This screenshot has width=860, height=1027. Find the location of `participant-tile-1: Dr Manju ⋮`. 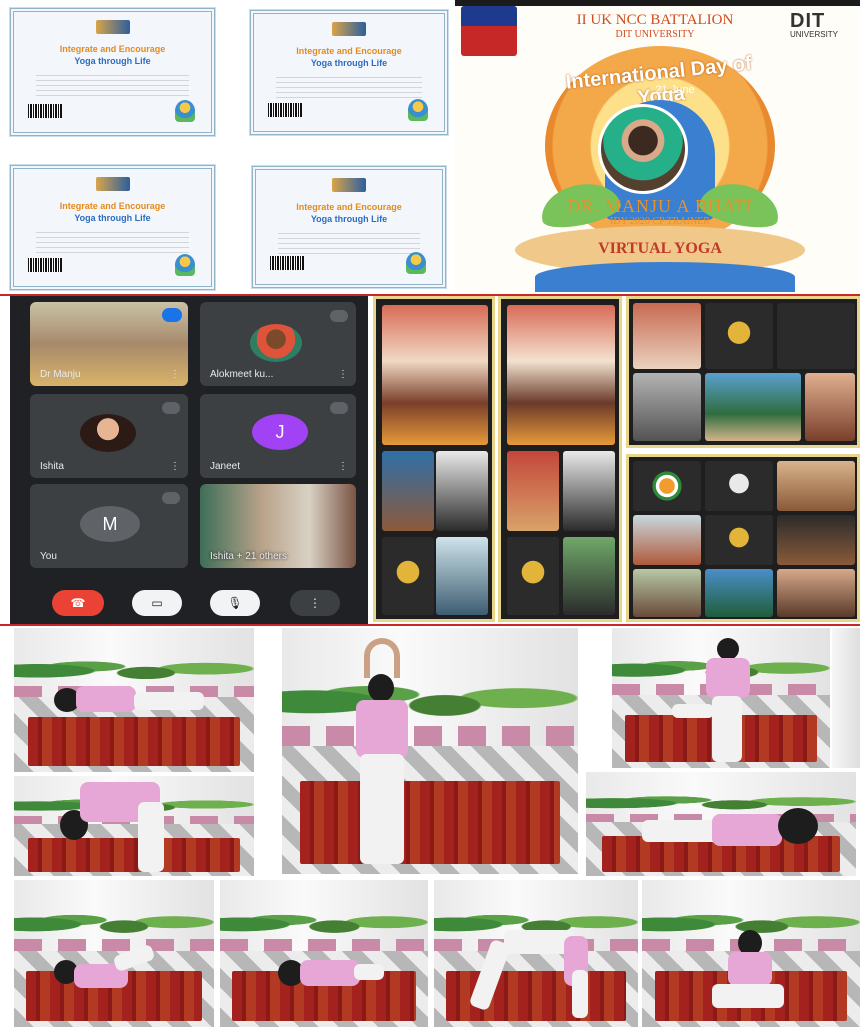

participant-tile-1: Dr Manju ⋮ is located at coordinates (109, 344).